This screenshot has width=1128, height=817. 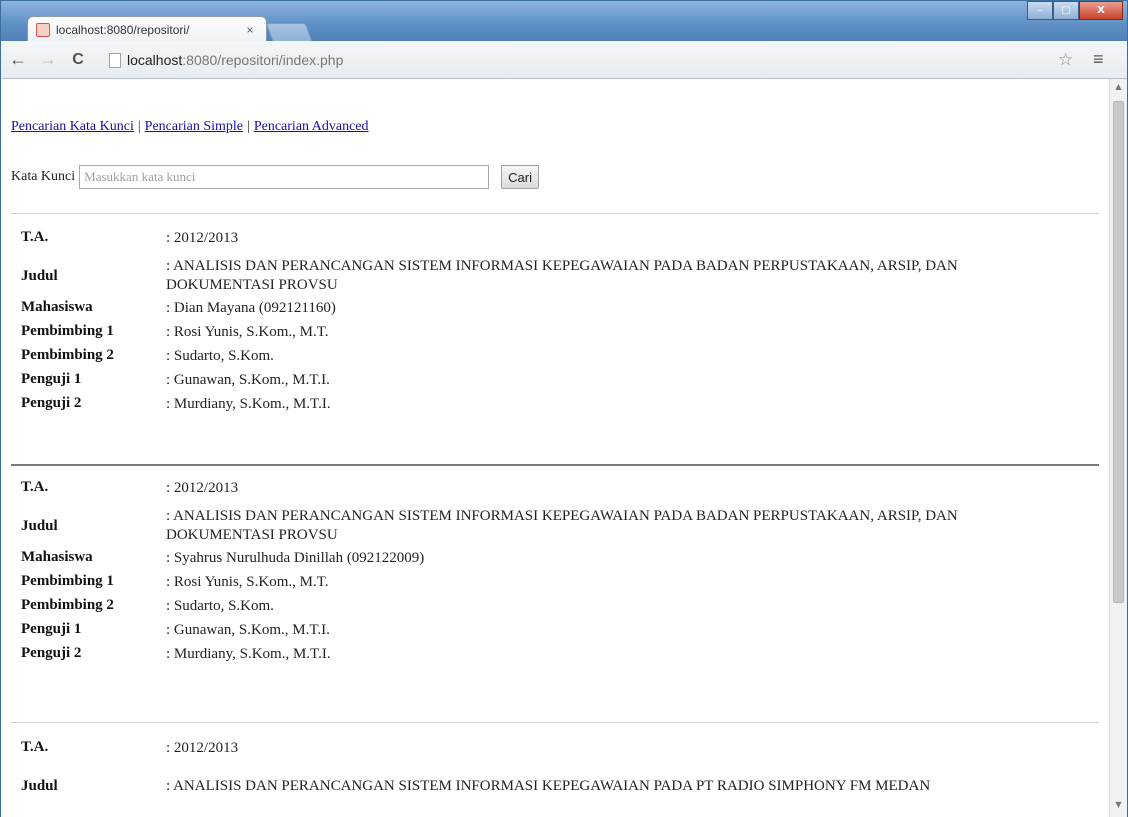 I want to click on nav-link-kata-kunci: Pencarian Kata Kunci, so click(x=72, y=126).